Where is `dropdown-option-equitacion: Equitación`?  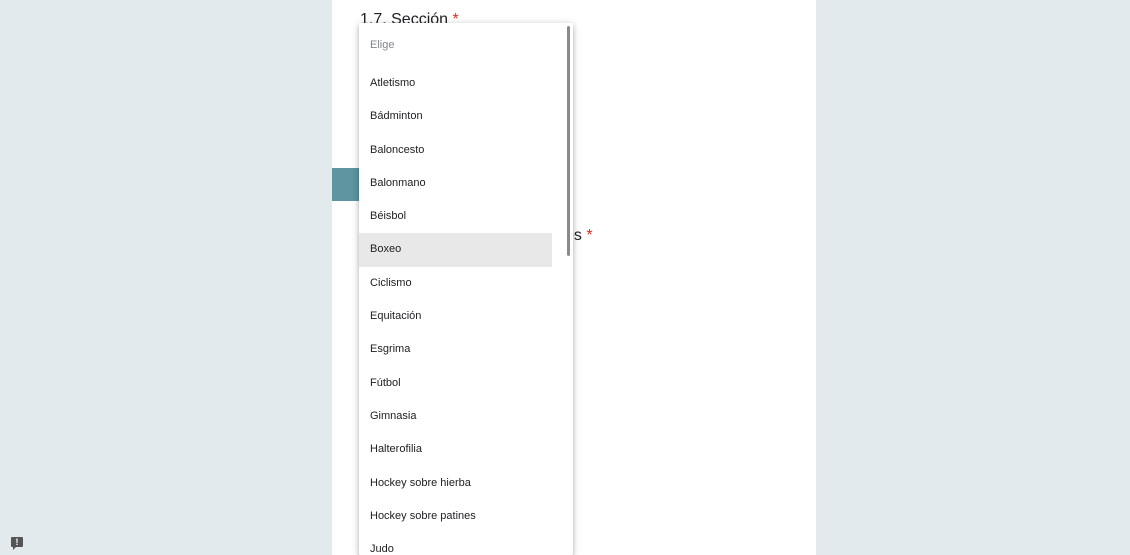 dropdown-option-equitacion: Equitación is located at coordinates (455, 316).